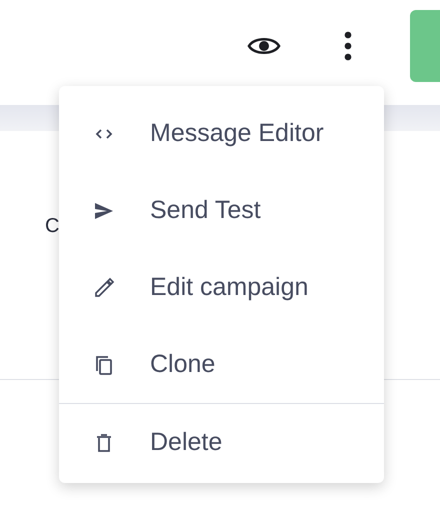 The height and width of the screenshot is (508, 440). Describe the element at coordinates (221, 364) in the screenshot. I see `menu-item: Clone` at that location.